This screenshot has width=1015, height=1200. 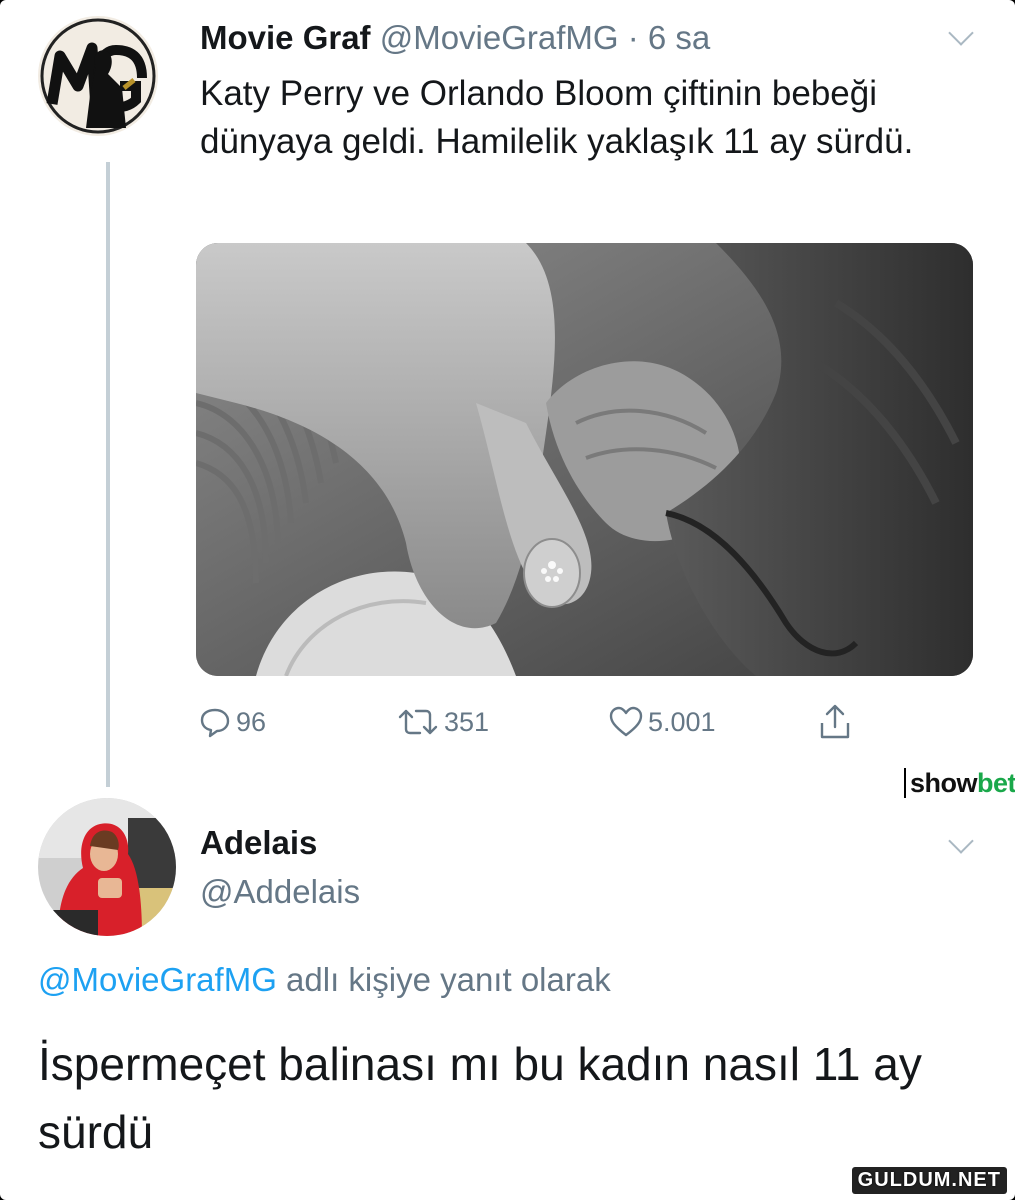 What do you see at coordinates (528, 722) in the screenshot?
I see `tweet-action-bar: 96 351 5.001` at bounding box center [528, 722].